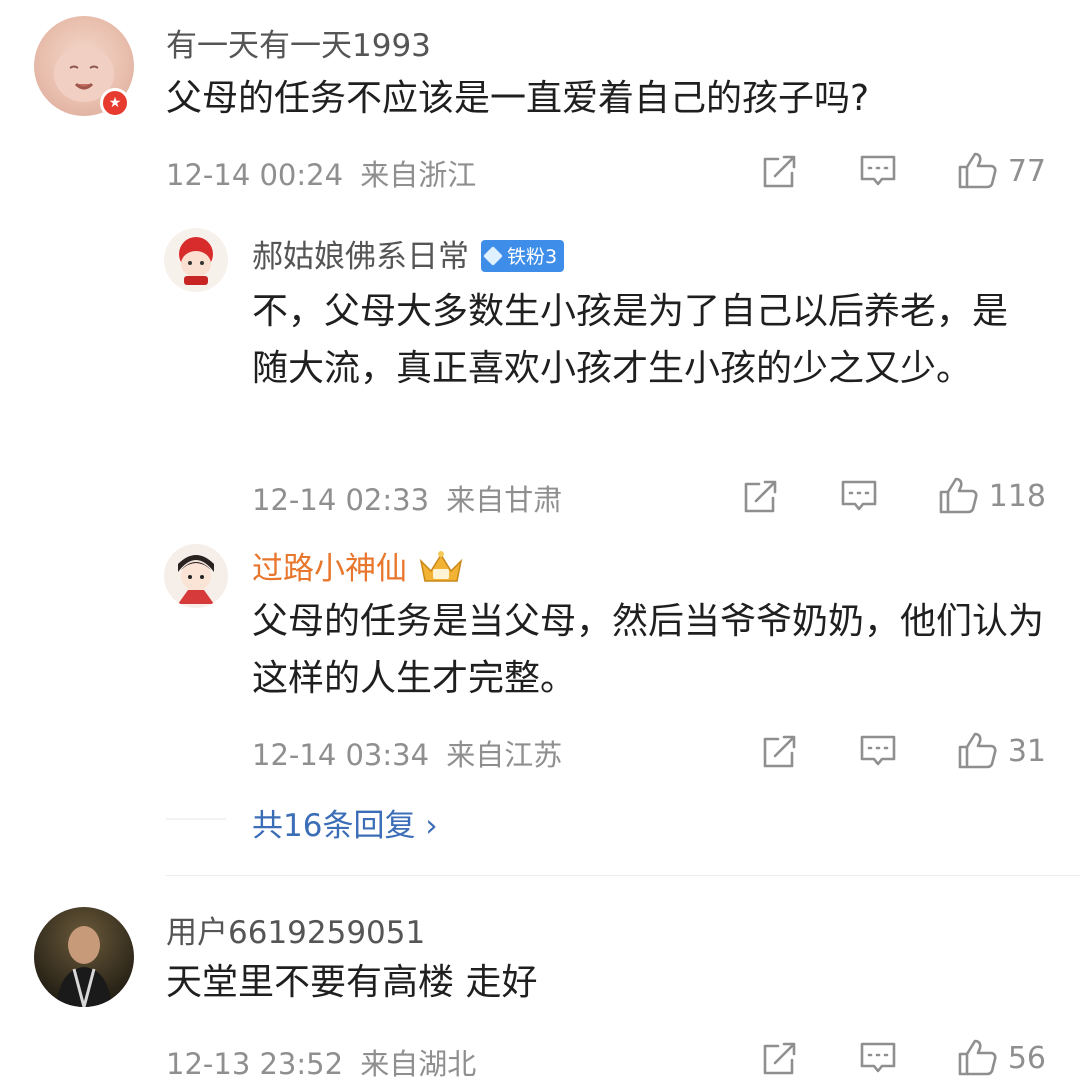  What do you see at coordinates (255, 175) in the screenshot?
I see `comment-time: 12-14 00:24` at bounding box center [255, 175].